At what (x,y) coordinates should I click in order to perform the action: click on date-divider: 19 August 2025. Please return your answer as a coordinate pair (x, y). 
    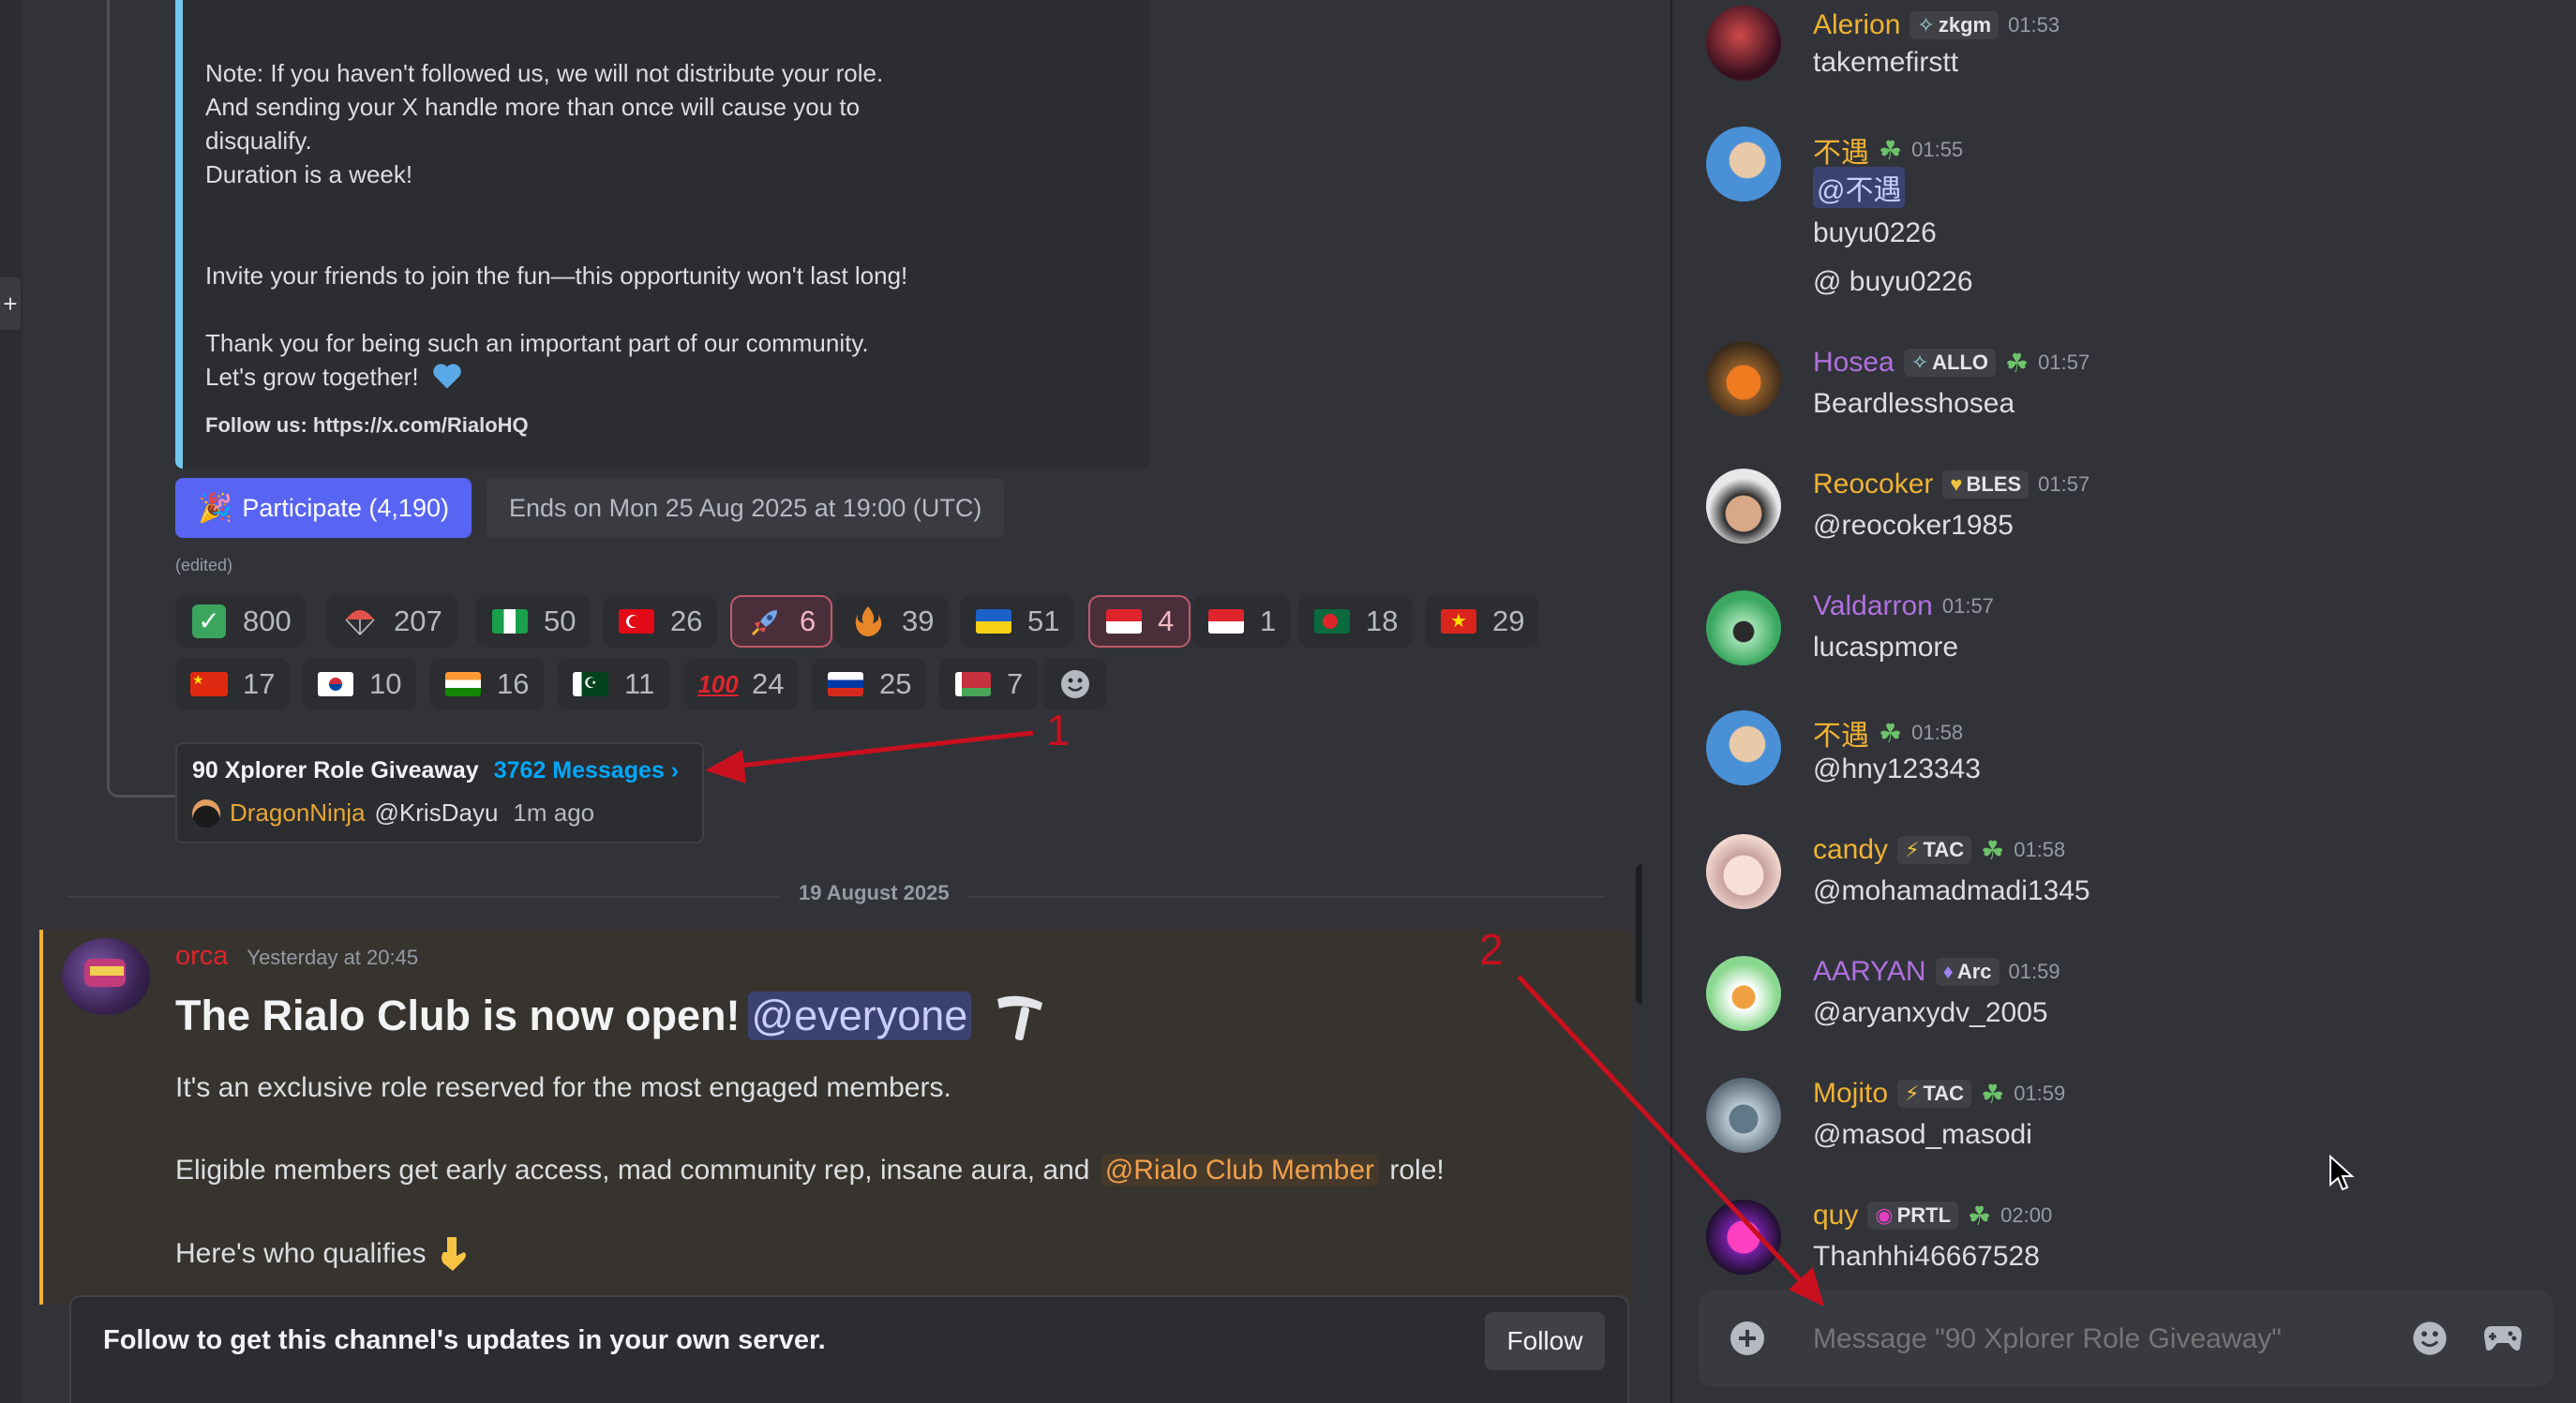
    Looking at the image, I should click on (836, 895).